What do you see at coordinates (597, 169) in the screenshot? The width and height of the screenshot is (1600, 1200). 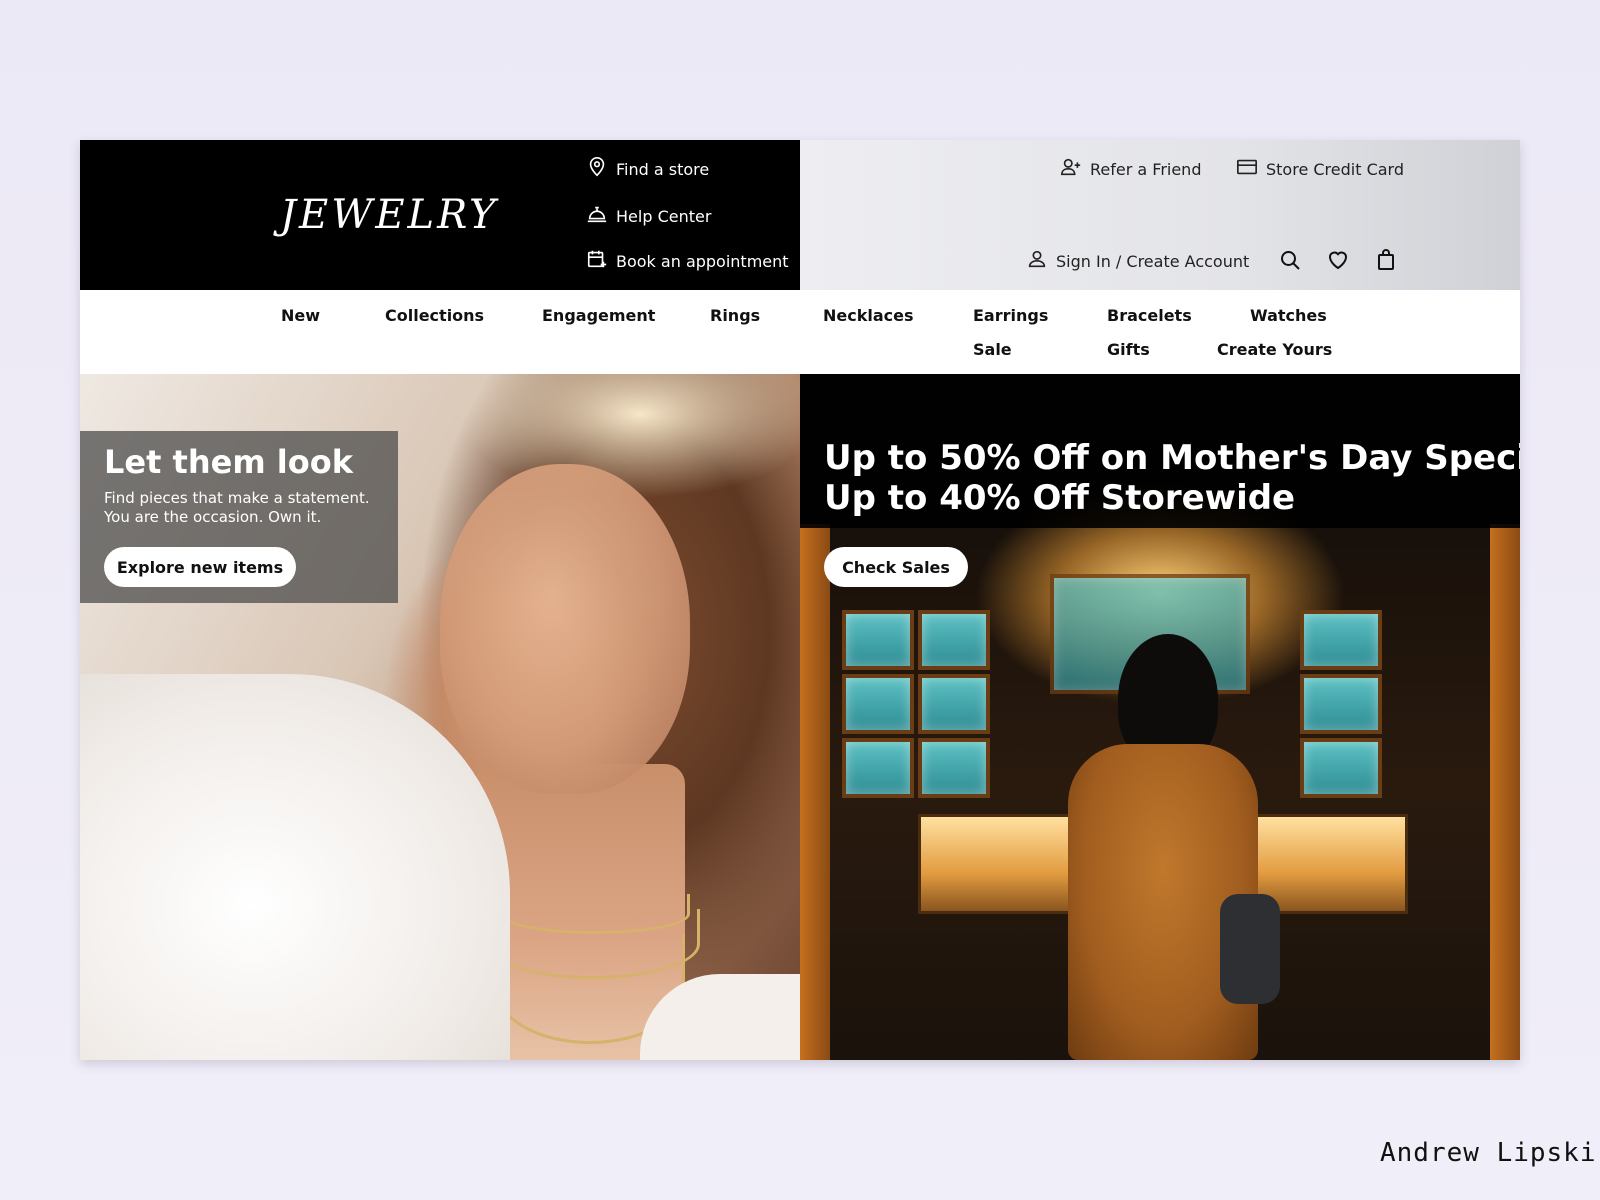 I see `map-pin-icon` at bounding box center [597, 169].